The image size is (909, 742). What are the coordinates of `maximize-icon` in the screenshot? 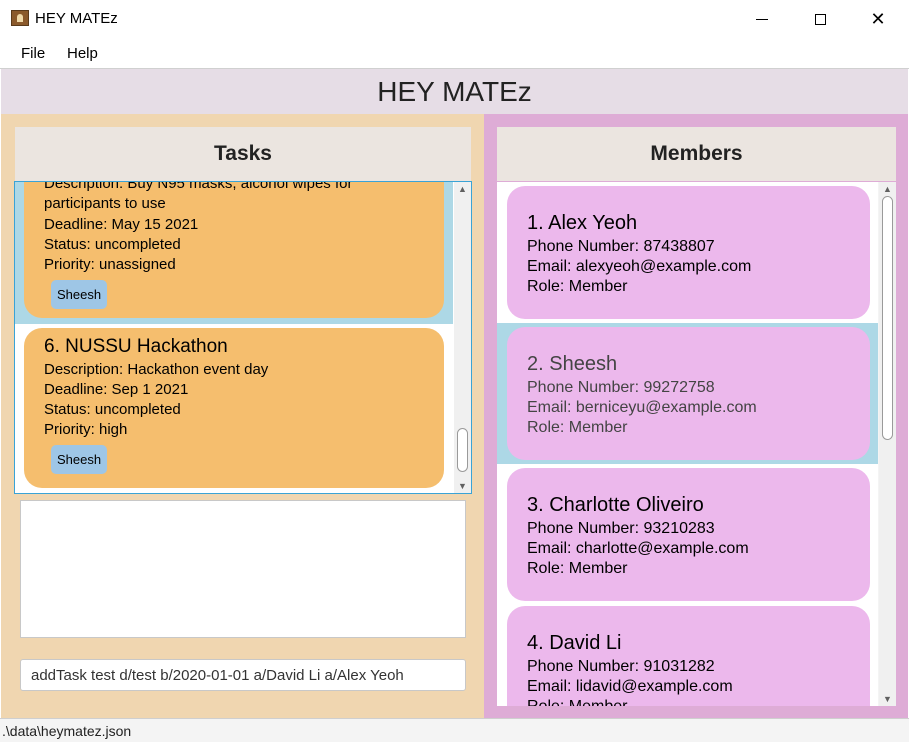 It's located at (820, 19).